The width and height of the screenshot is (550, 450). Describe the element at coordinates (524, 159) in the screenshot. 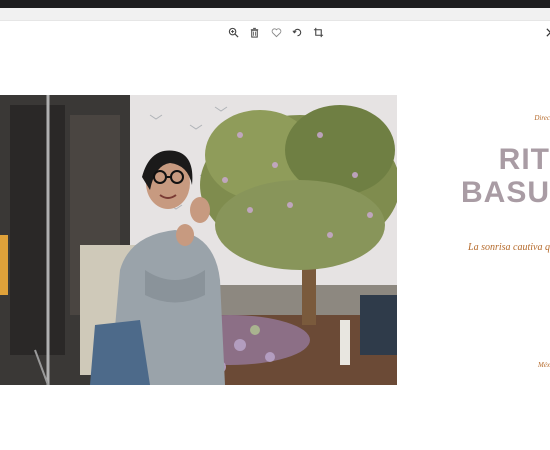

I see `title-line-1: RIT` at that location.